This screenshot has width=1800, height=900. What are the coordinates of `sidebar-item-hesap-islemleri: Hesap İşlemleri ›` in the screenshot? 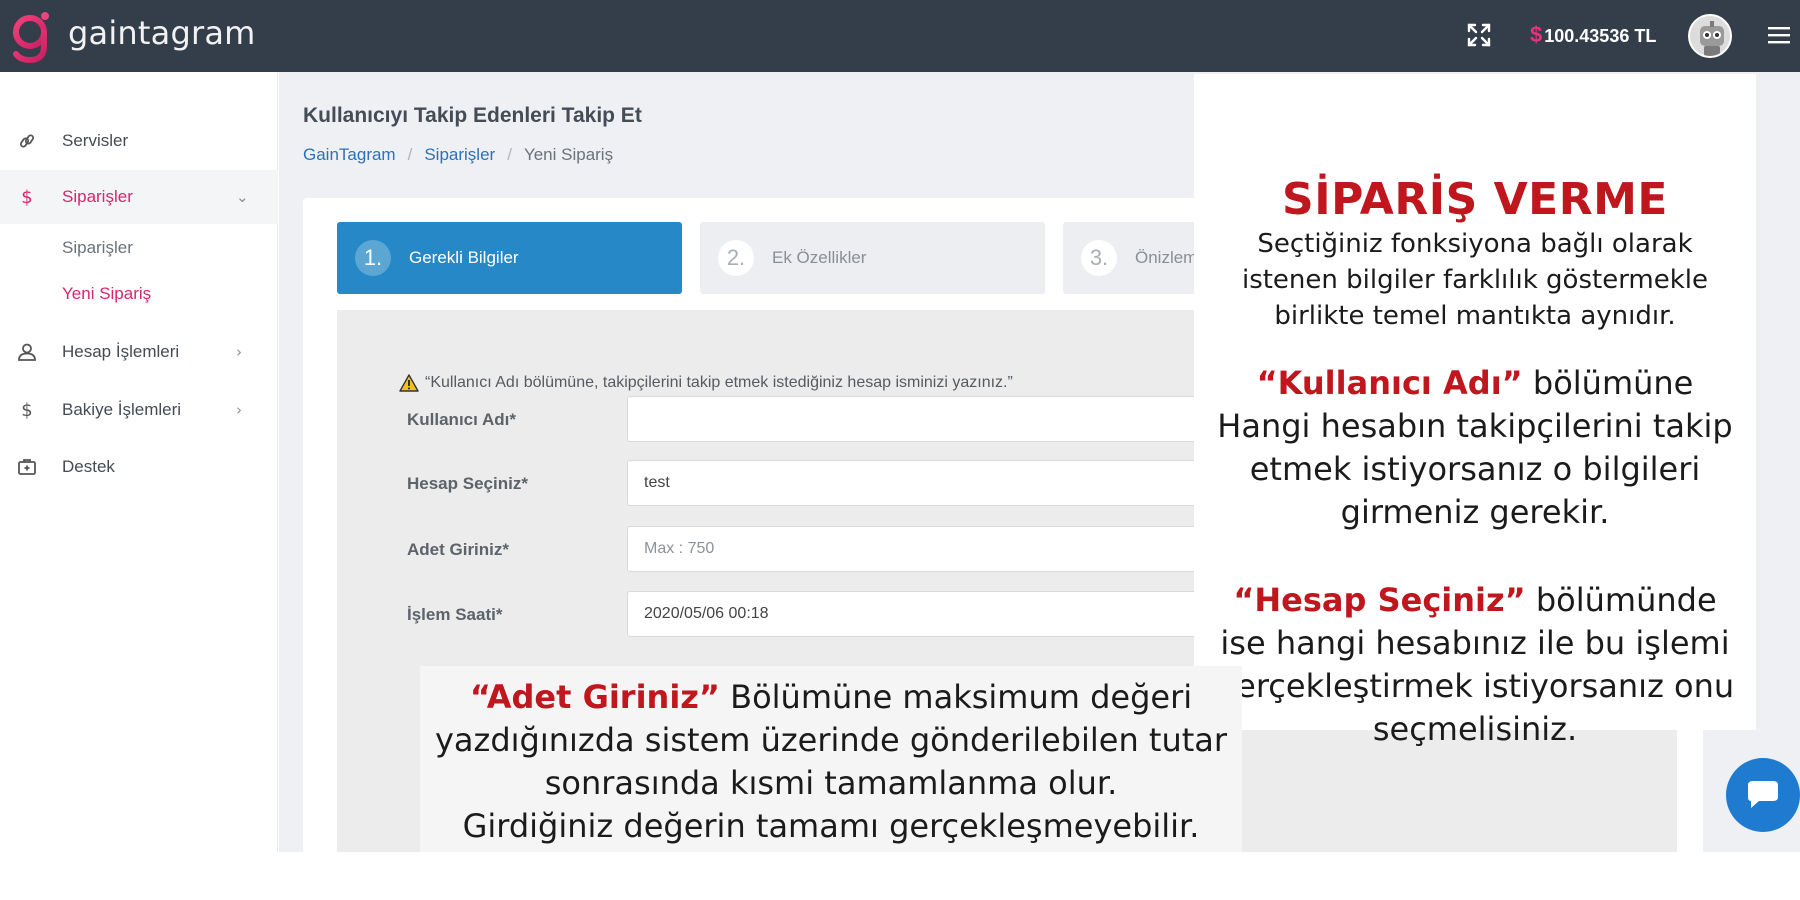 It's located at (139, 352).